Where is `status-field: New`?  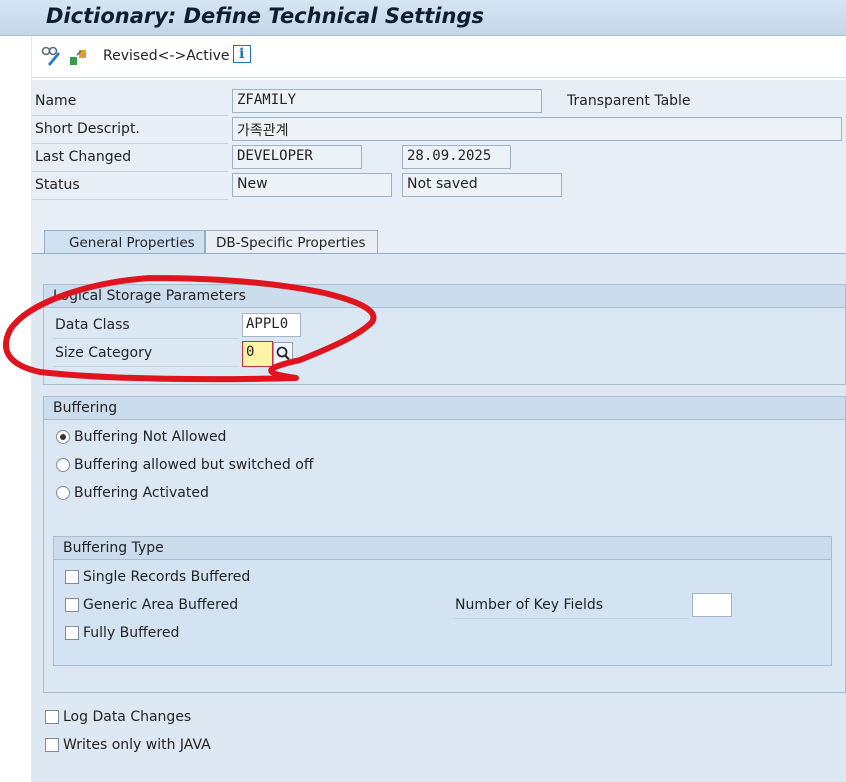
status-field: New is located at coordinates (312, 185).